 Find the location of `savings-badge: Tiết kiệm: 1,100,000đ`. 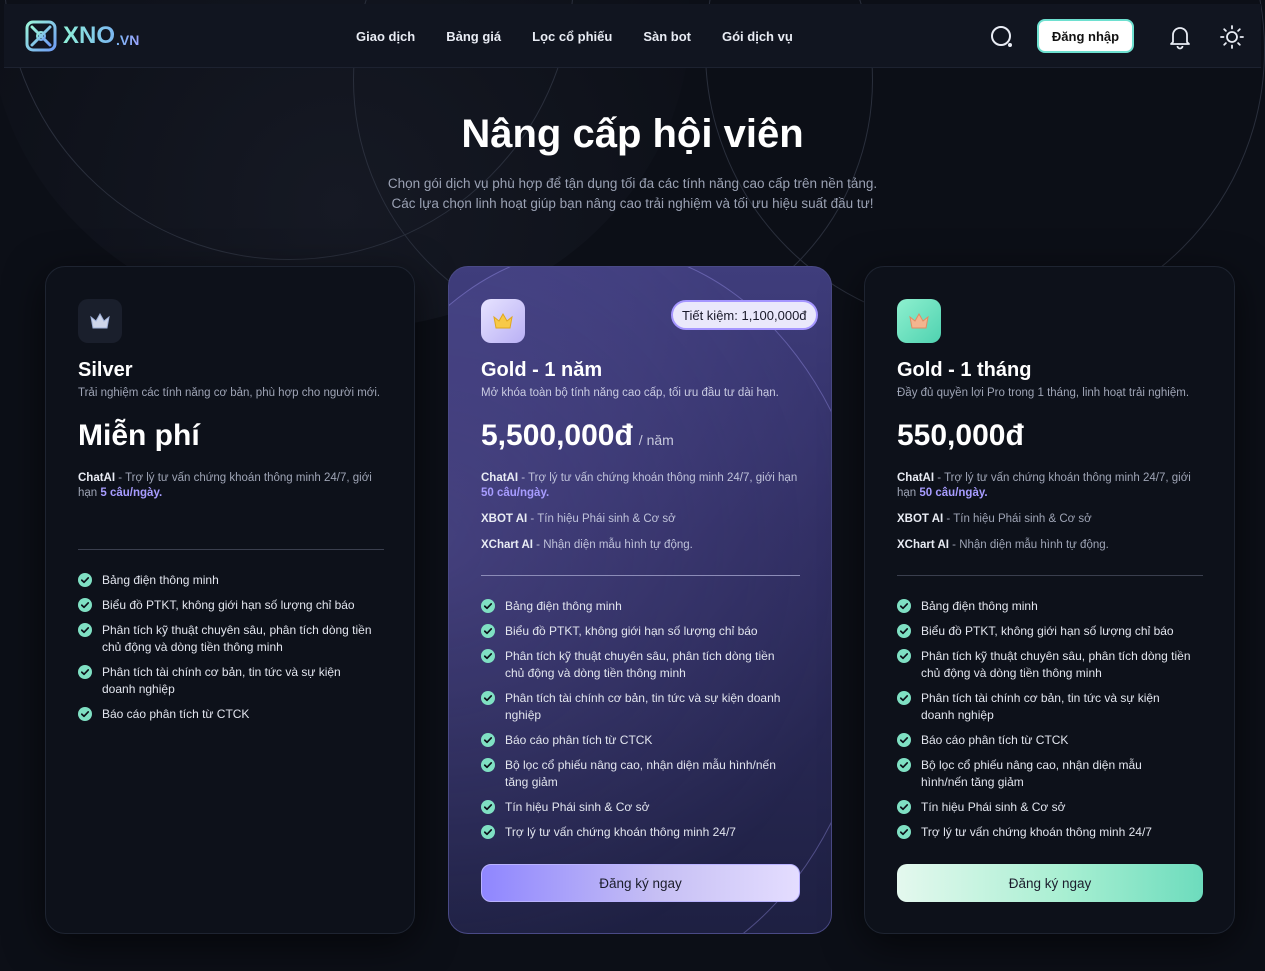

savings-badge: Tiết kiệm: 1,100,000đ is located at coordinates (744, 315).